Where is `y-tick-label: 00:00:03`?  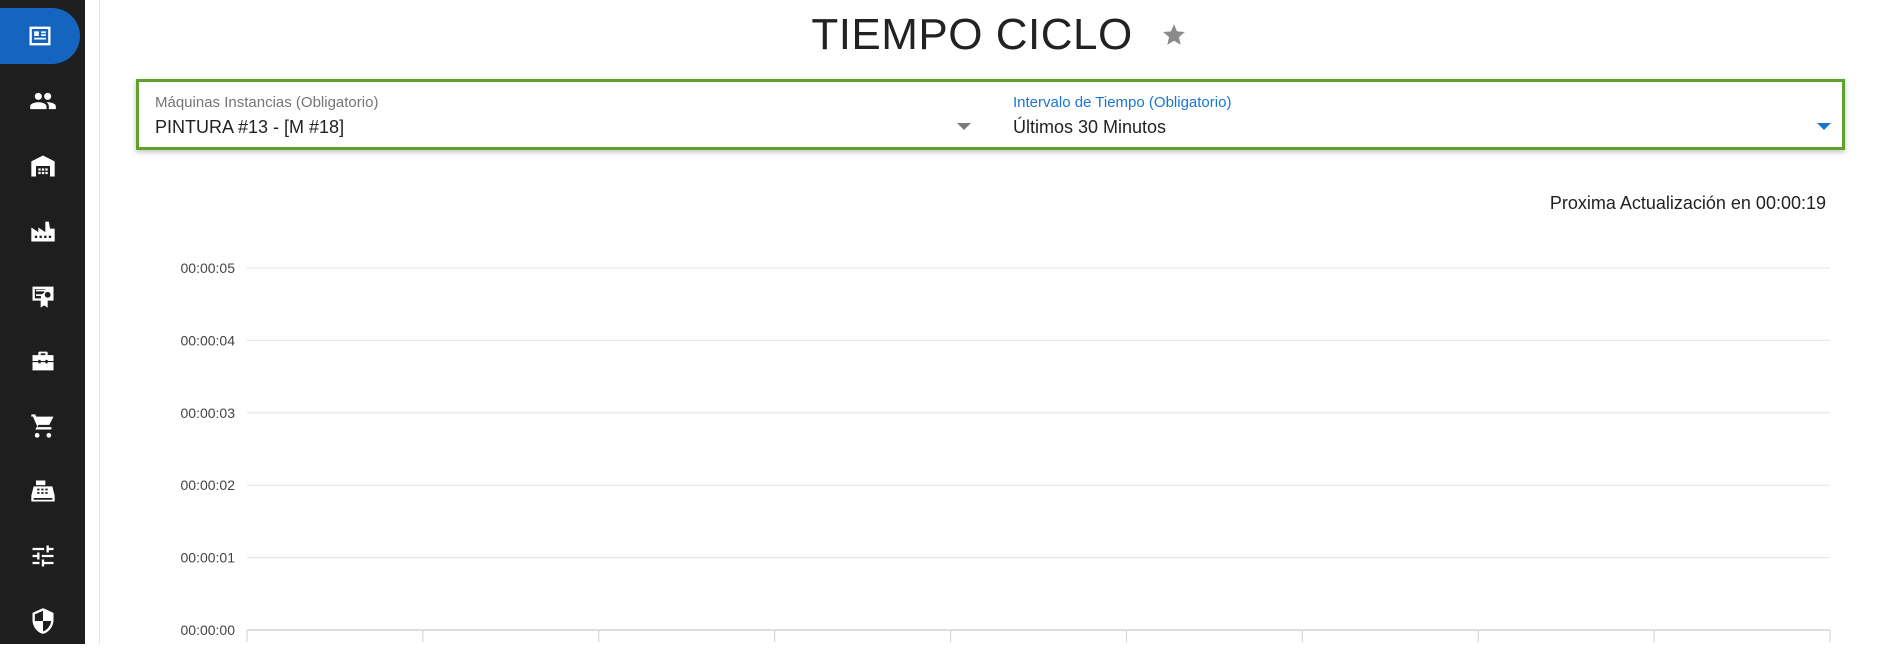 y-tick-label: 00:00:03 is located at coordinates (208, 413).